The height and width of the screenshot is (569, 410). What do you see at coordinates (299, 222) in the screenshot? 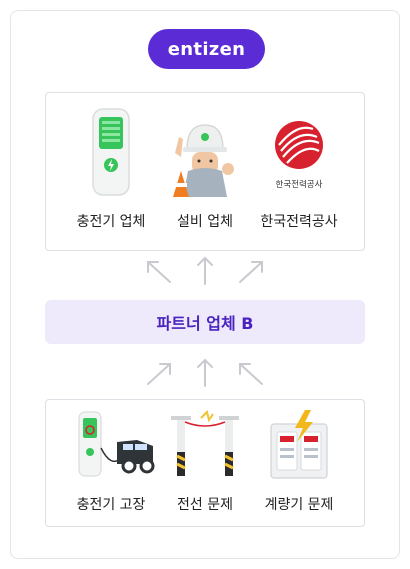
I see `kepco-label: 한국전력공사` at bounding box center [299, 222].